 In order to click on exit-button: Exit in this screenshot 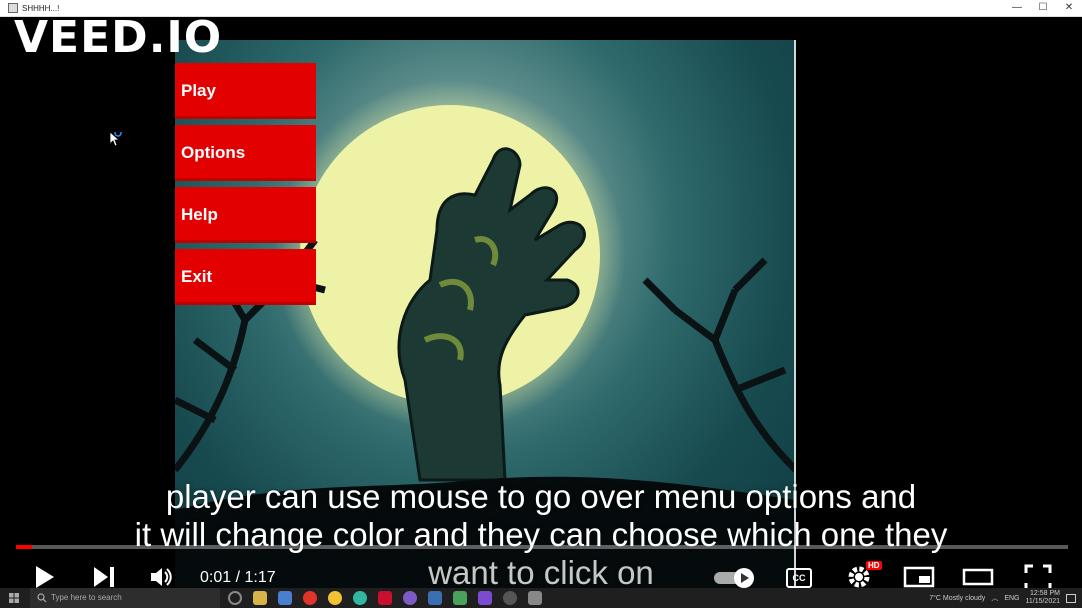, I will do `click(245, 277)`.